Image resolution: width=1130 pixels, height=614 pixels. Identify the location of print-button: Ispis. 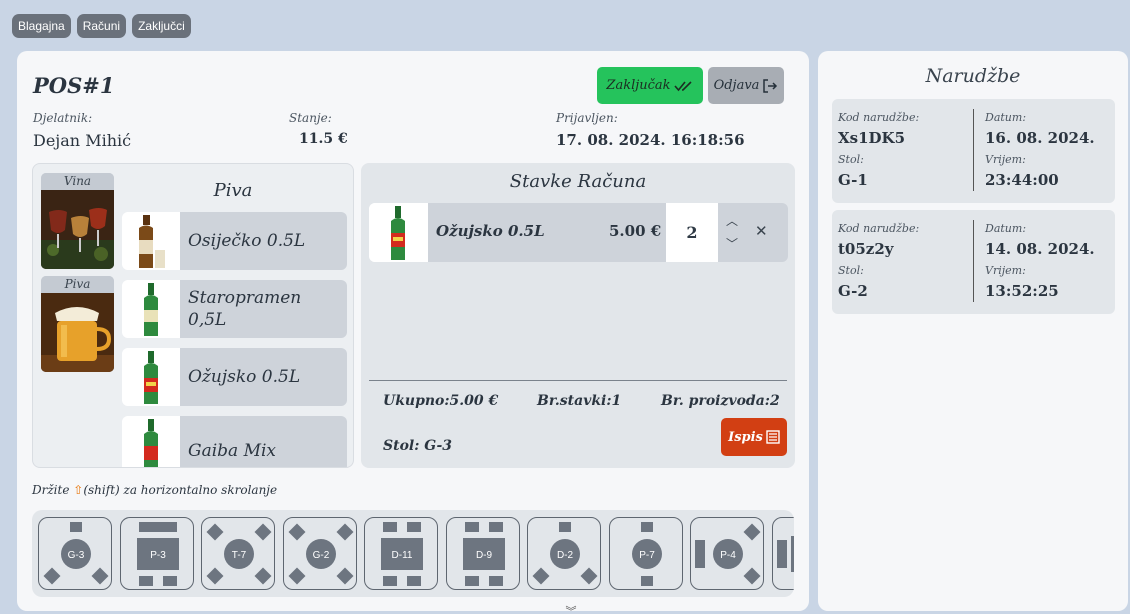
(754, 437).